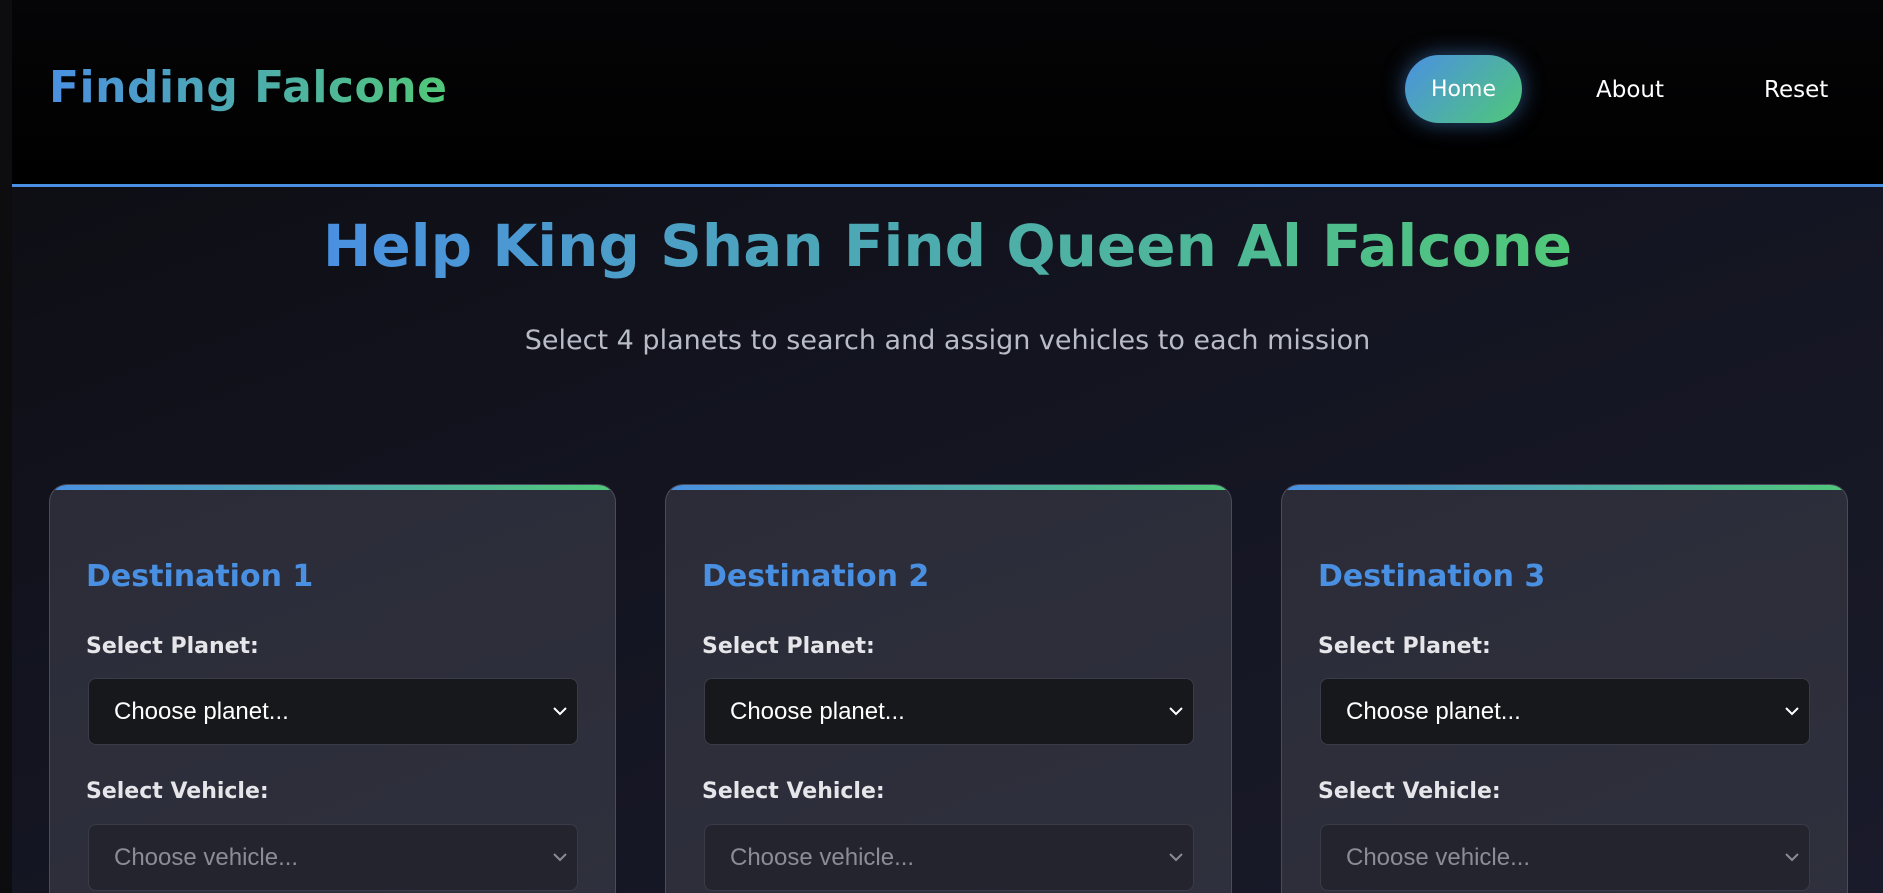 Image resolution: width=1883 pixels, height=893 pixels. Describe the element at coordinates (1432, 576) in the screenshot. I see `destination-title: Destination 3` at that location.